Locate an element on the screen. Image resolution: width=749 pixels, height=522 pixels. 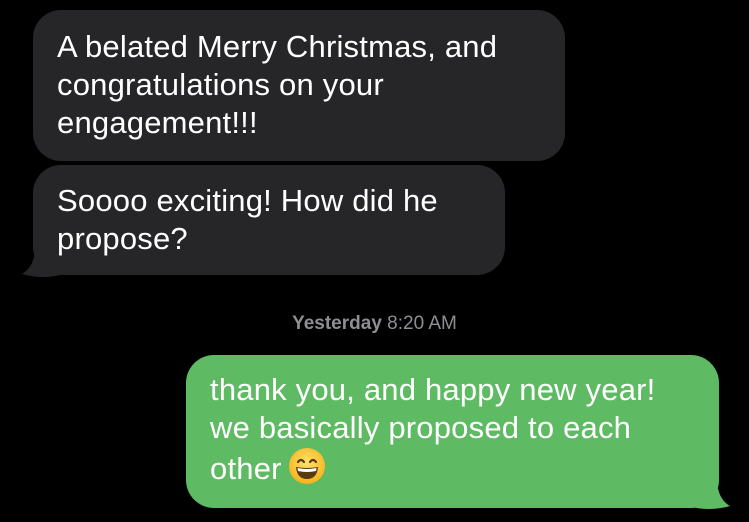
message-timestamp: Yesterday 8:20 AM is located at coordinates (374, 324).